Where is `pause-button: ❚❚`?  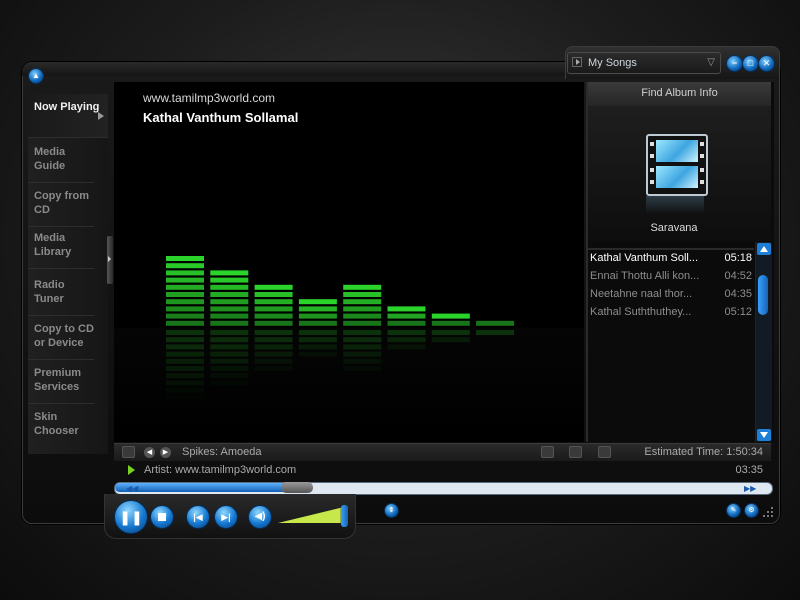 pause-button: ❚❚ is located at coordinates (131, 517).